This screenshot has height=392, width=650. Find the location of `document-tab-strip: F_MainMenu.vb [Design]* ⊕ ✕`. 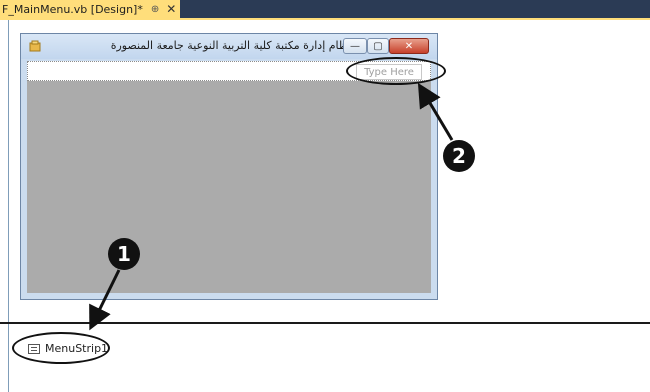

document-tab-strip: F_MainMenu.vb [Design]* ⊕ ✕ is located at coordinates (325, 9).